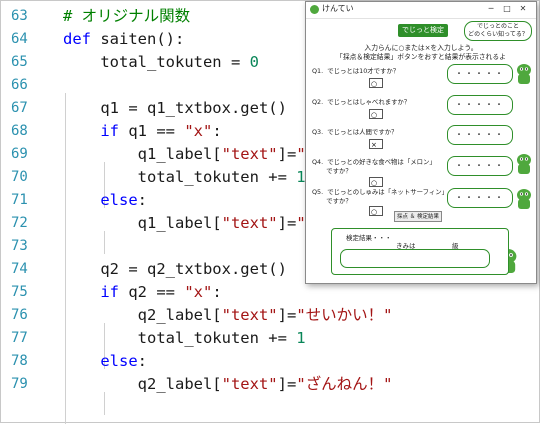  Describe the element at coordinates (19, 246) in the screenshot. I see `line-number: 73` at that location.